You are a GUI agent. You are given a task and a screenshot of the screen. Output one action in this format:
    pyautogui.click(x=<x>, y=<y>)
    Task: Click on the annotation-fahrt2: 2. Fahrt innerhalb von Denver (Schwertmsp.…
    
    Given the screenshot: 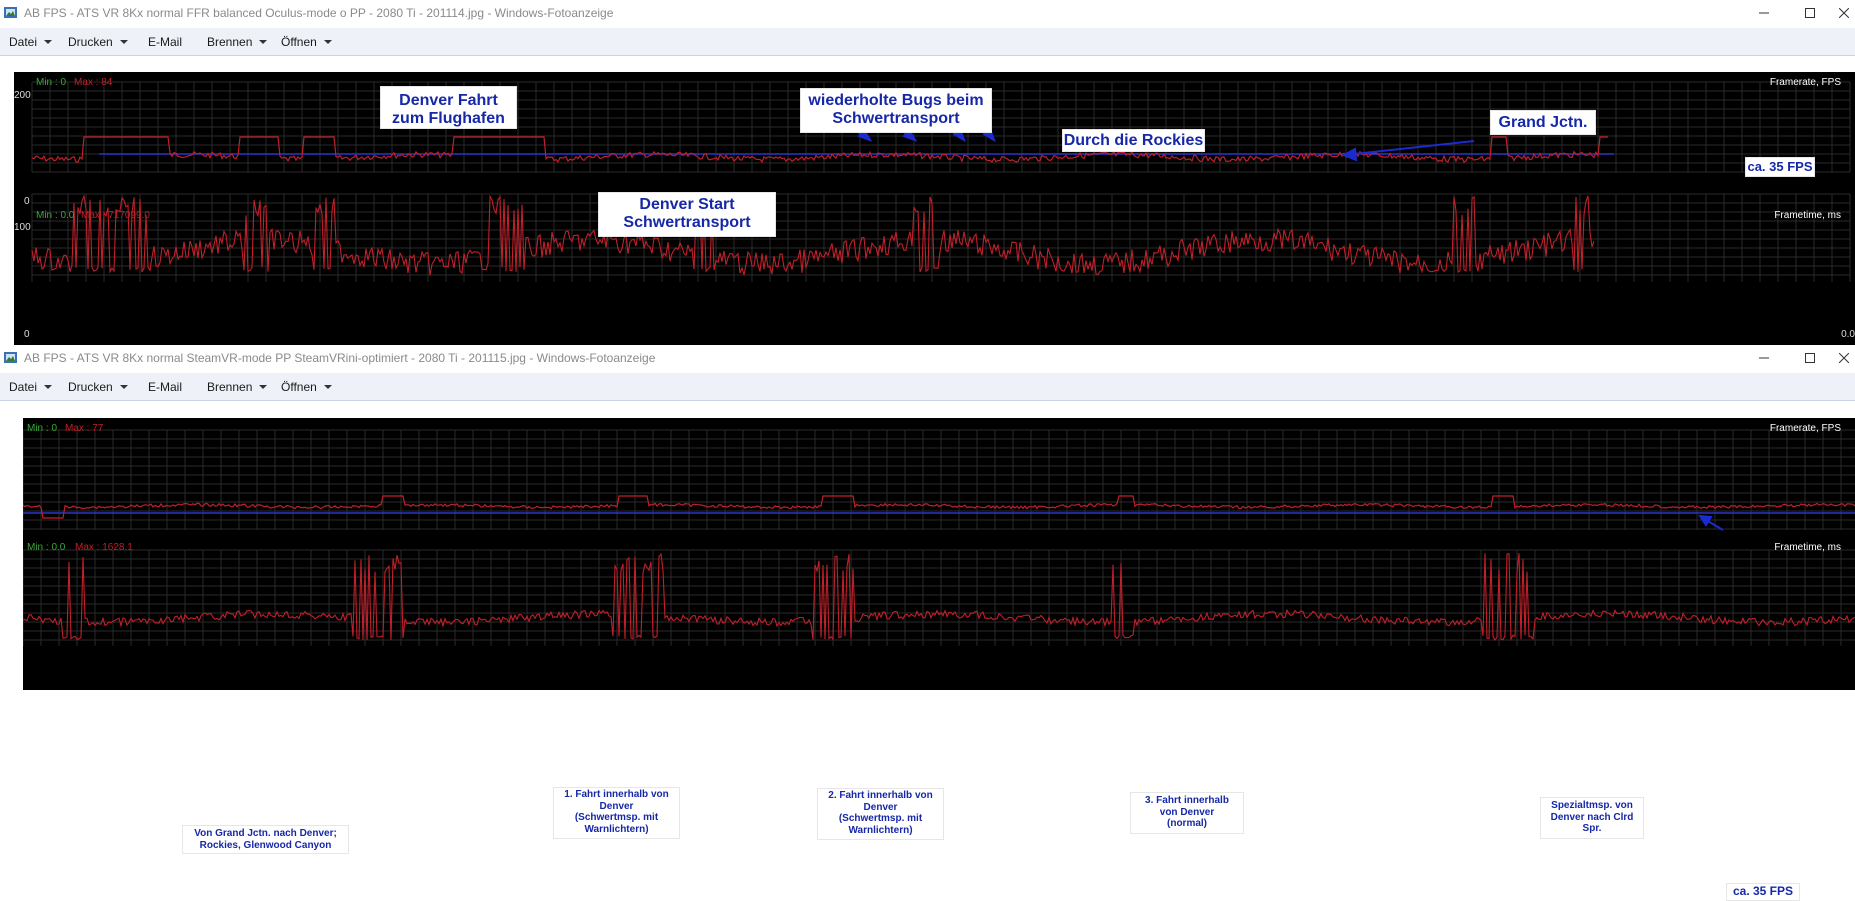 What is the action you would take?
    pyautogui.click(x=880, y=814)
    